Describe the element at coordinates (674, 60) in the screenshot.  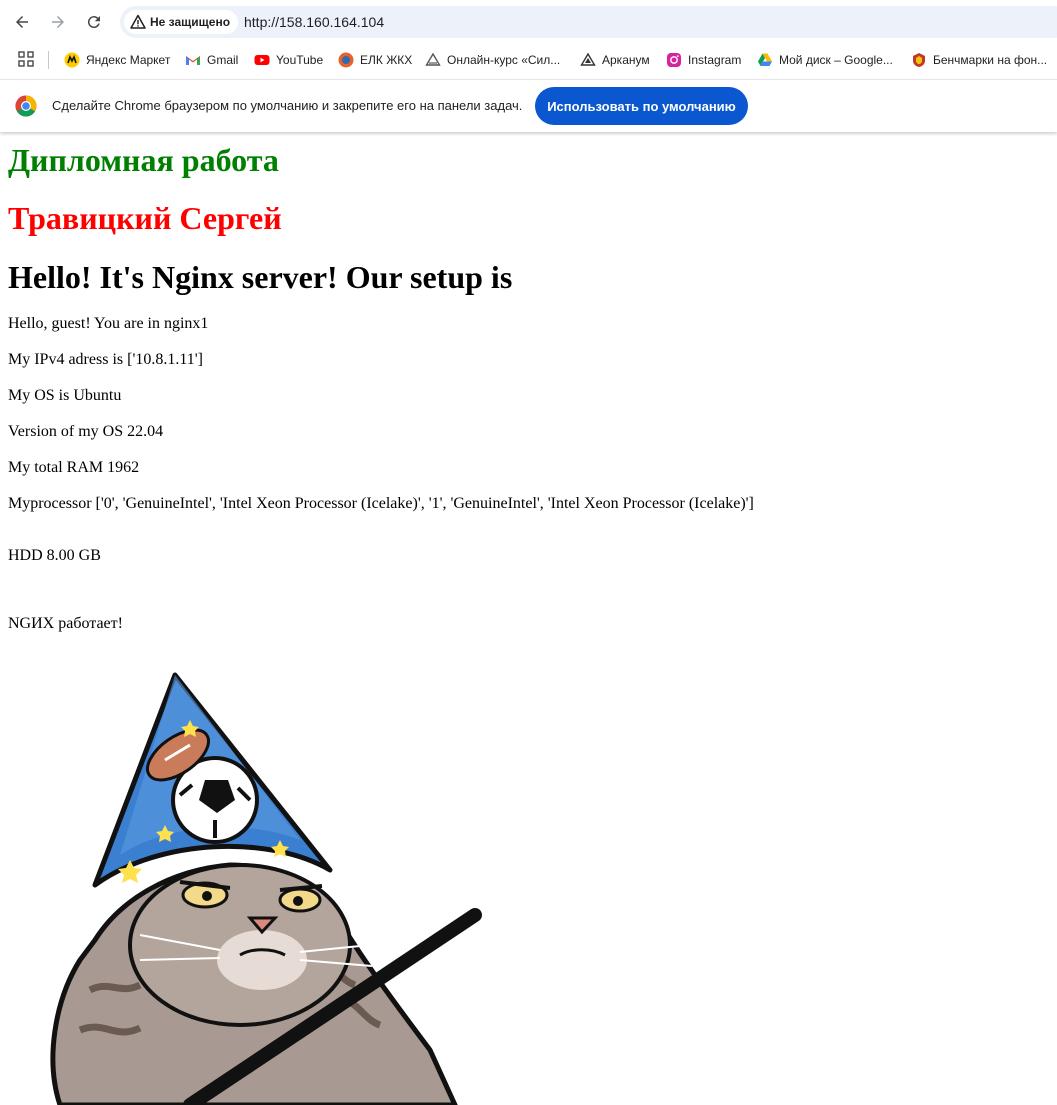
I see `instagram-icon` at that location.